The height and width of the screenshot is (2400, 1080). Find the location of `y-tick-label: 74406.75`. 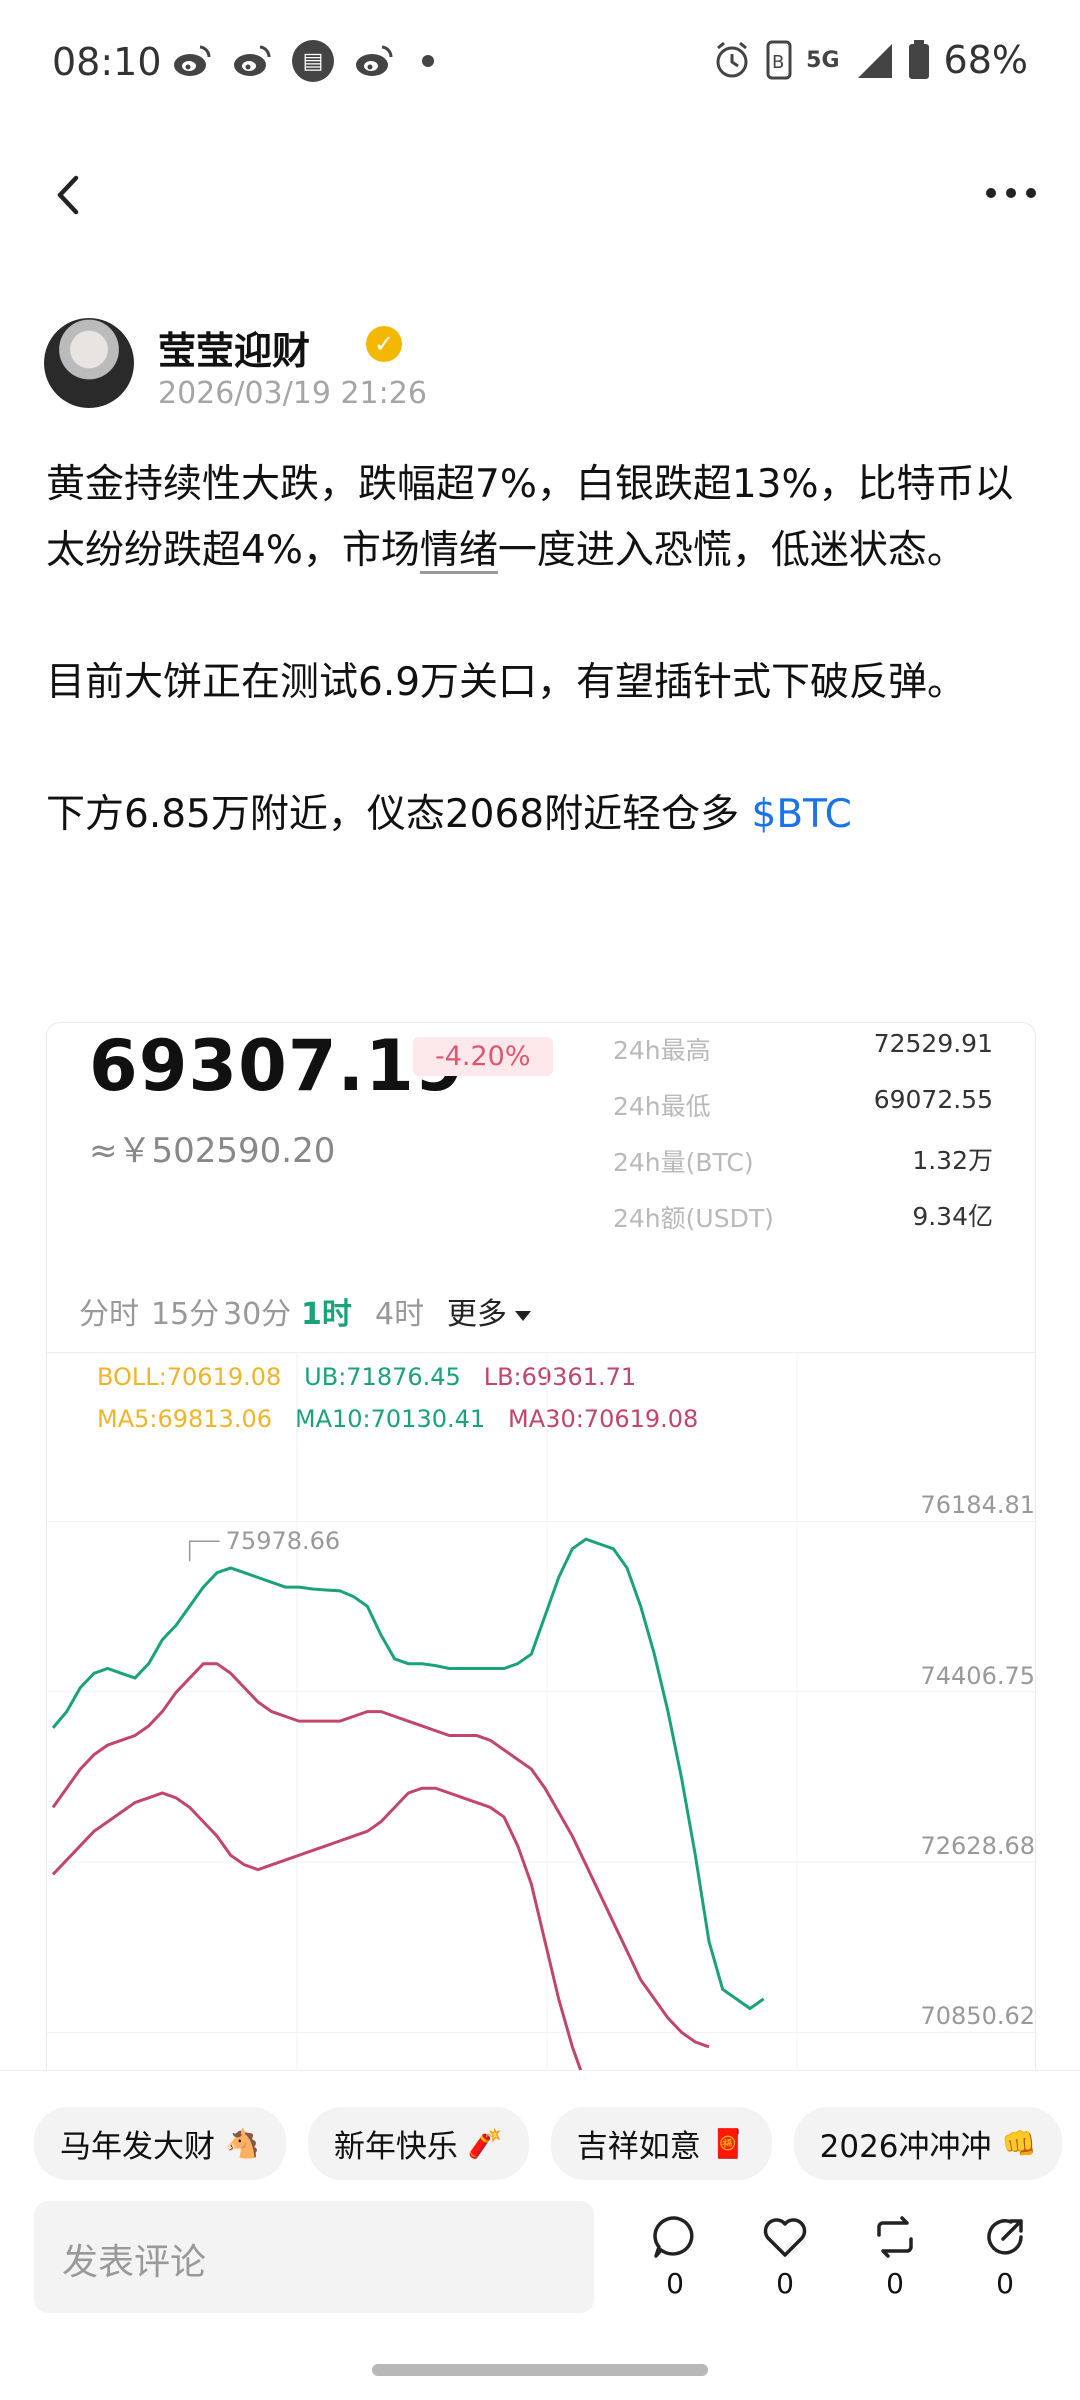

y-tick-label: 74406.75 is located at coordinates (977, 1675).